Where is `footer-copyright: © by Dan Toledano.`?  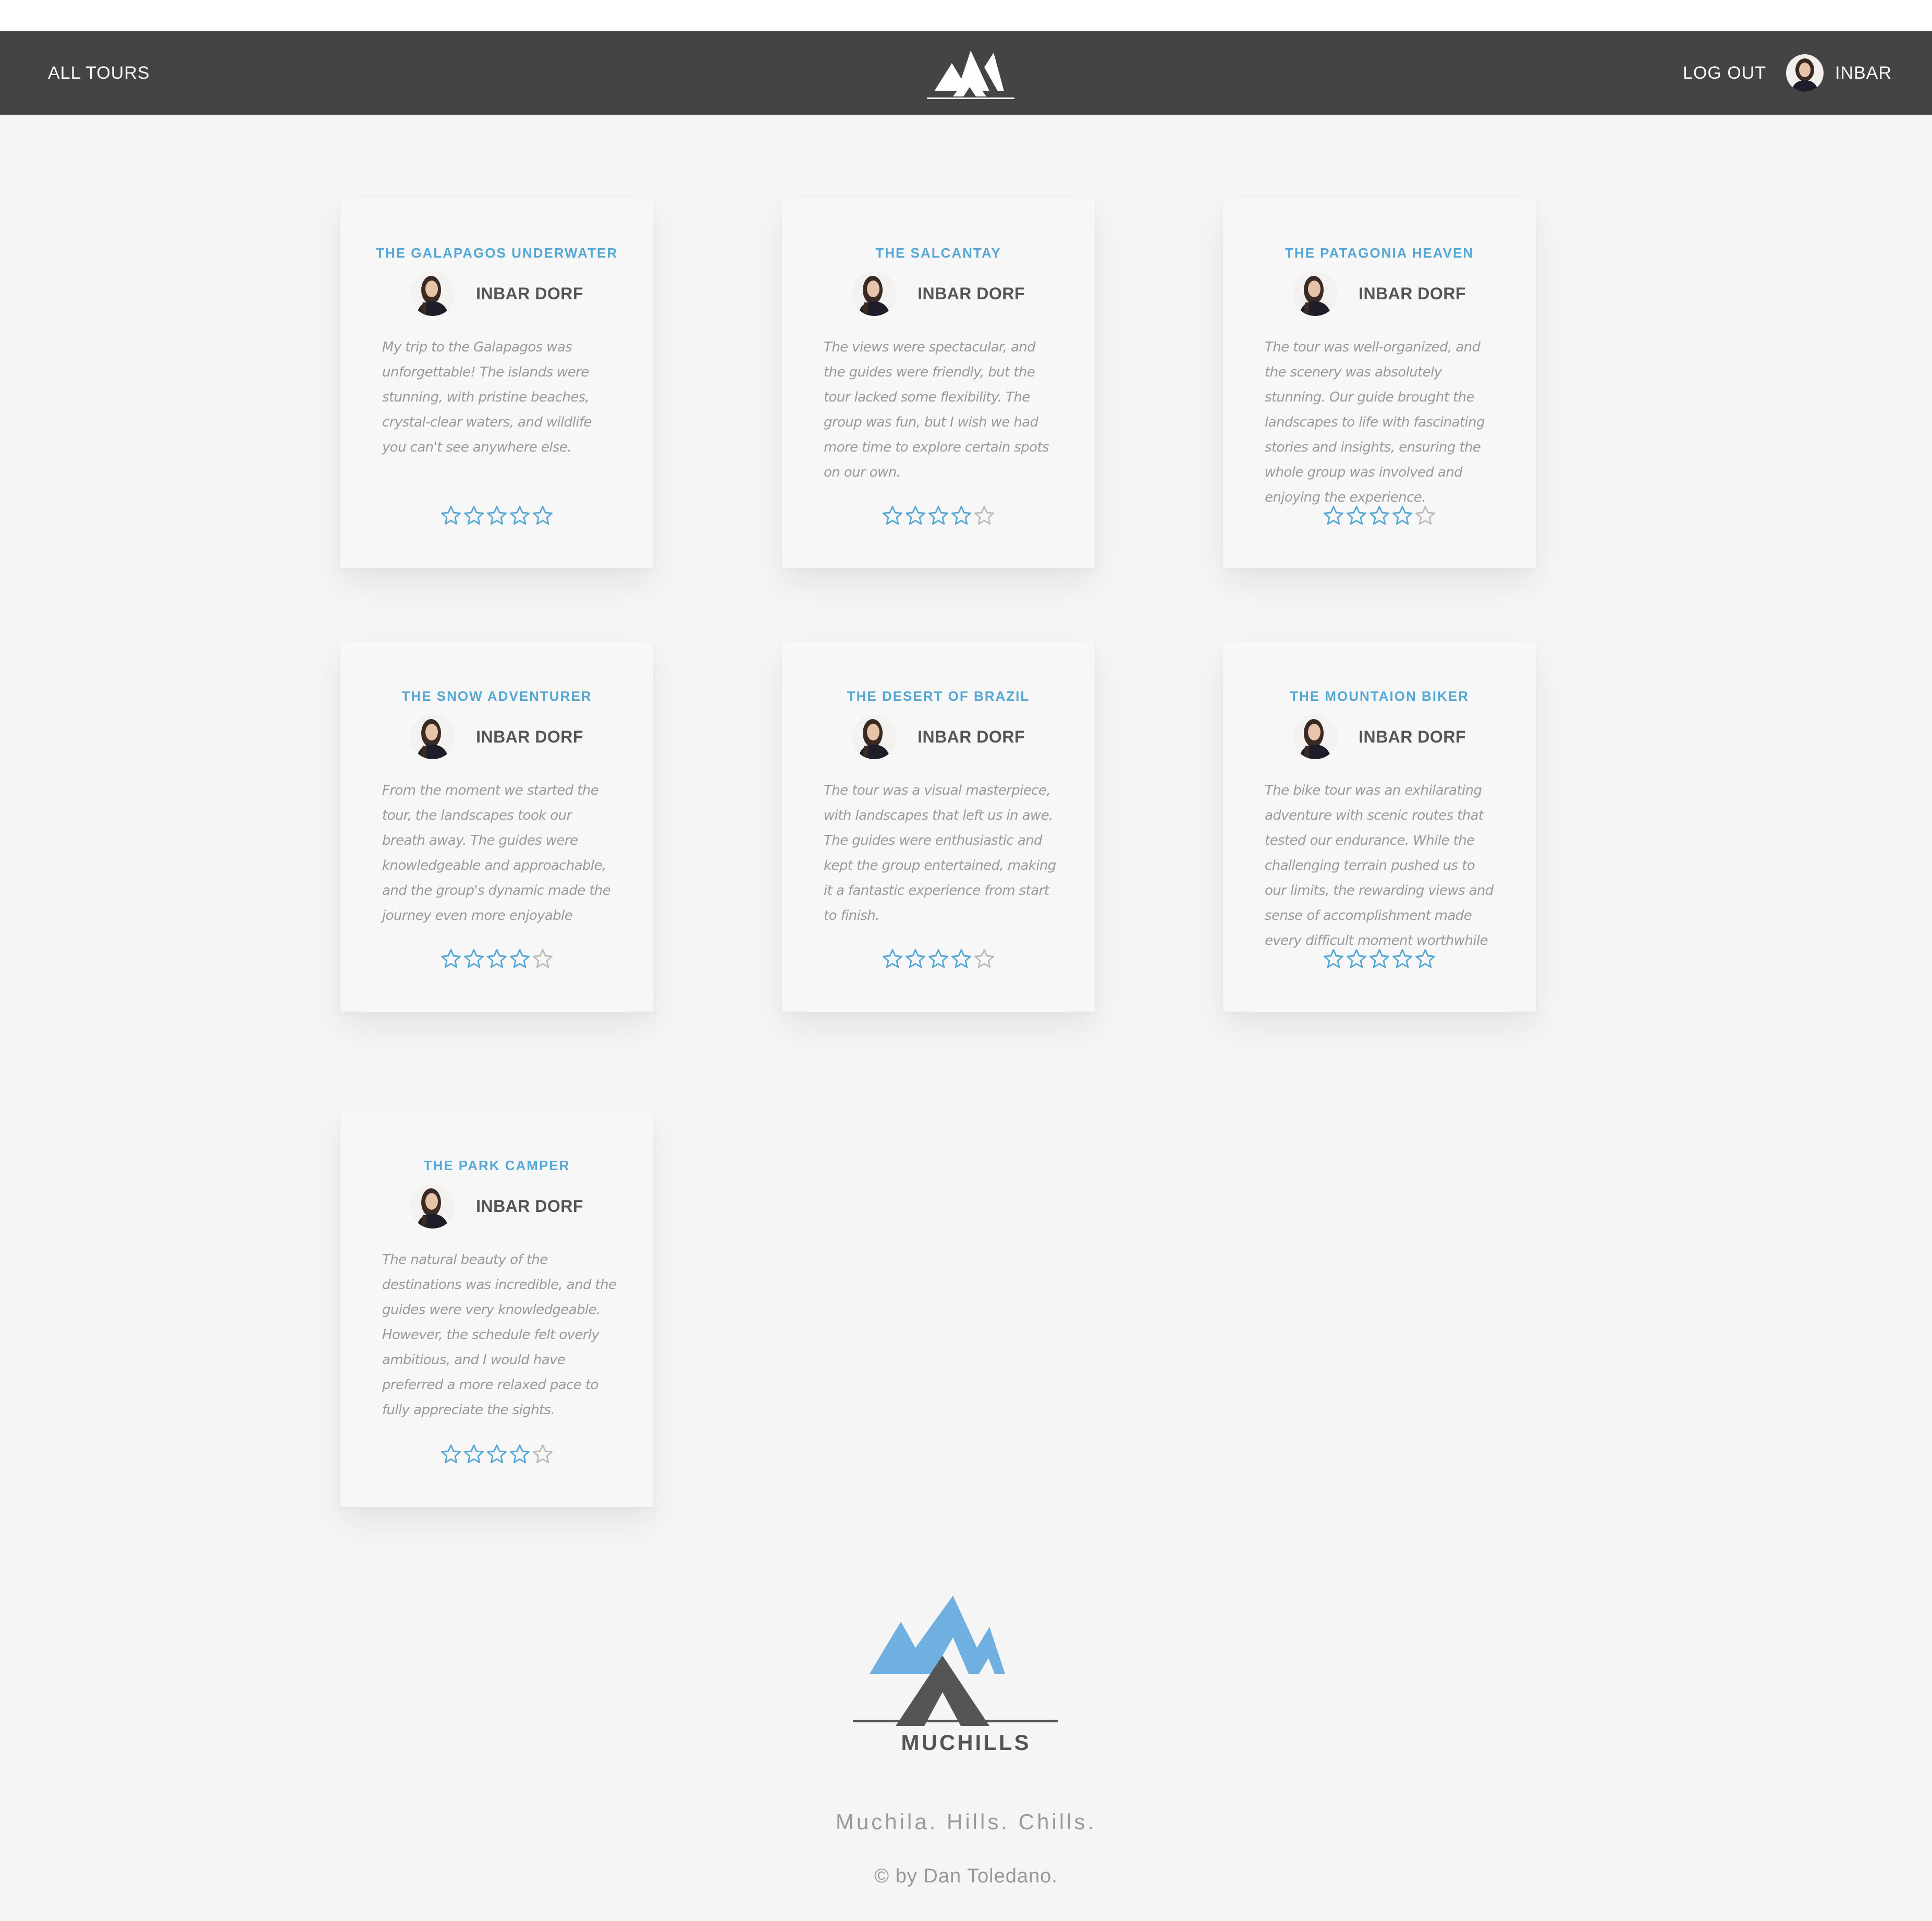
footer-copyright: © by Dan Toledano. is located at coordinates (966, 1876).